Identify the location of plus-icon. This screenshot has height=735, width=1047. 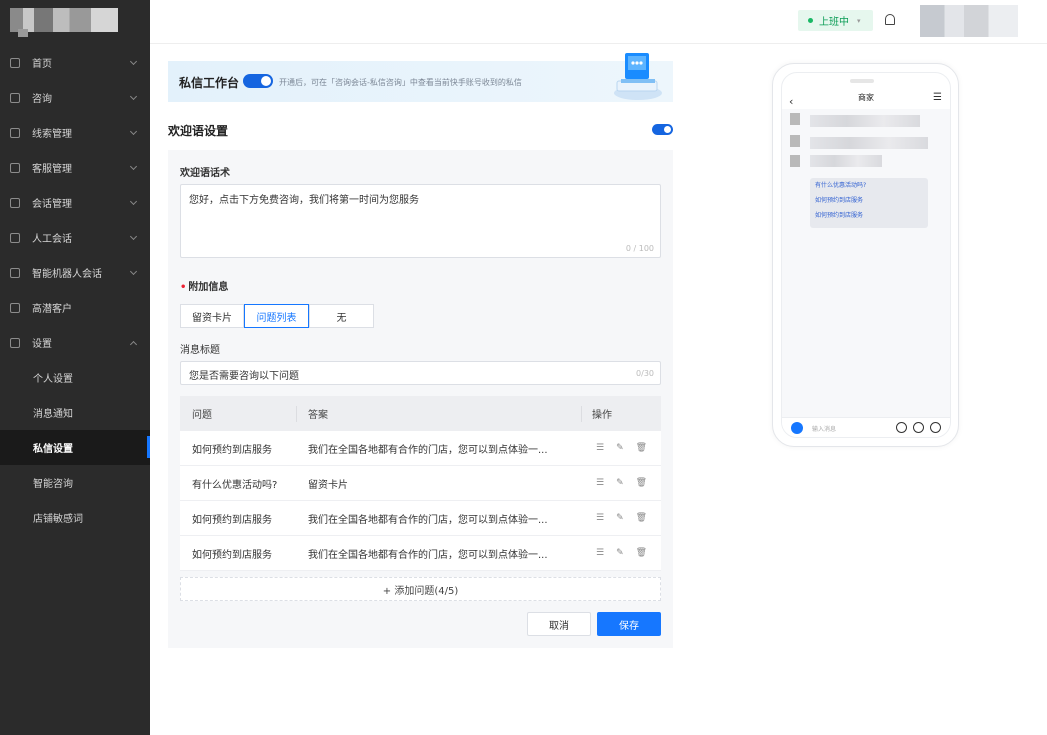
(935, 427).